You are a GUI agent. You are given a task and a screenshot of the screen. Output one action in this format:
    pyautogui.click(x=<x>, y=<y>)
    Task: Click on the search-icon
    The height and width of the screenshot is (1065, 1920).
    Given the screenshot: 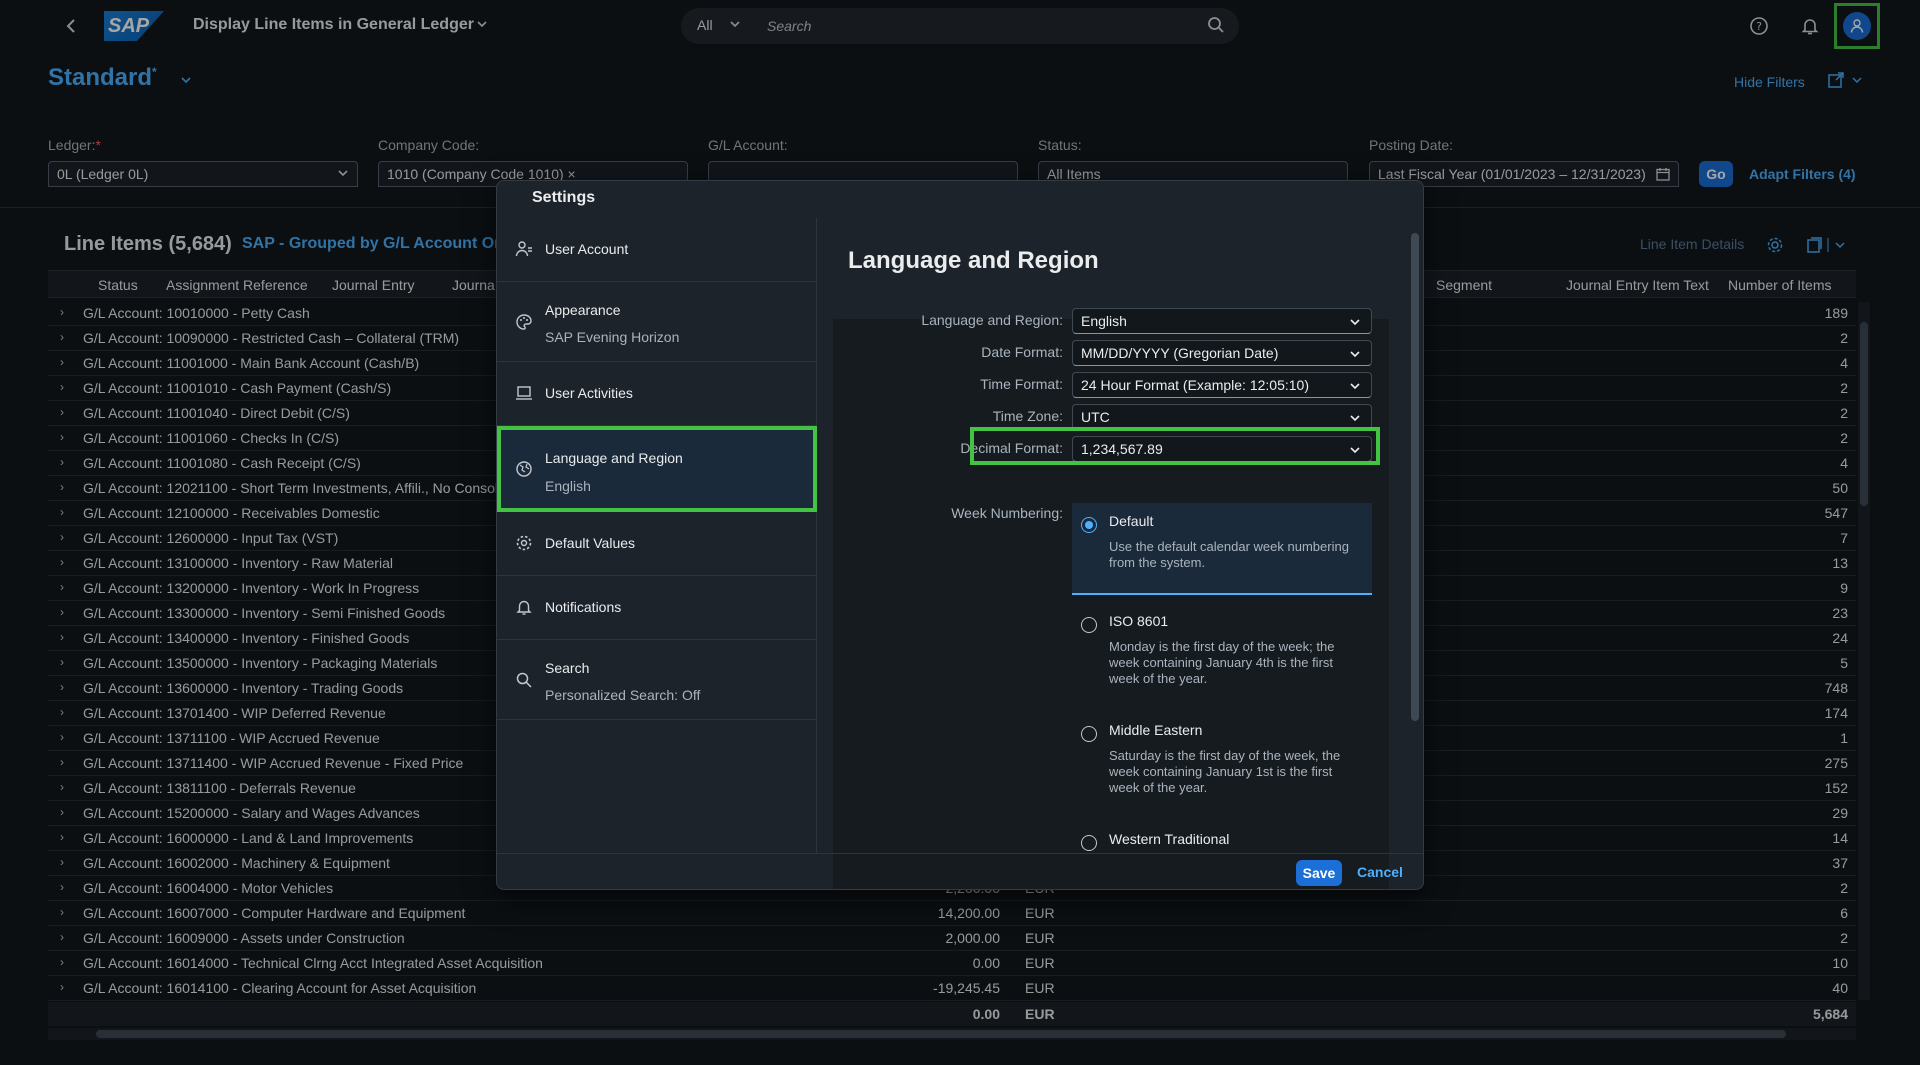 What is the action you would take?
    pyautogui.click(x=524, y=680)
    